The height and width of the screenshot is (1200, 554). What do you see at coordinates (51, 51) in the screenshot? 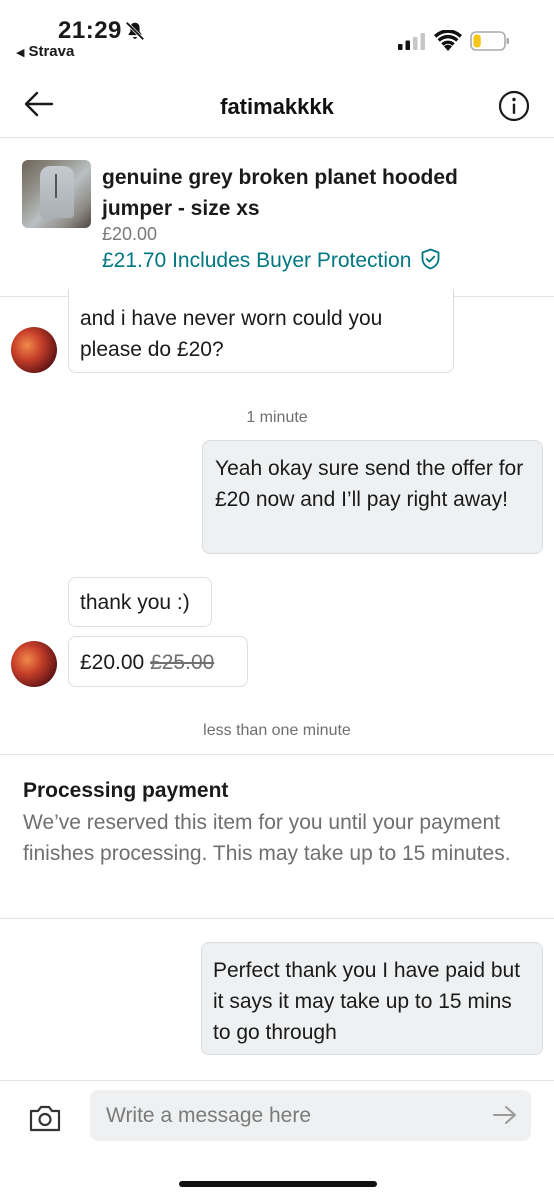
I see `back-app-label: Strava` at bounding box center [51, 51].